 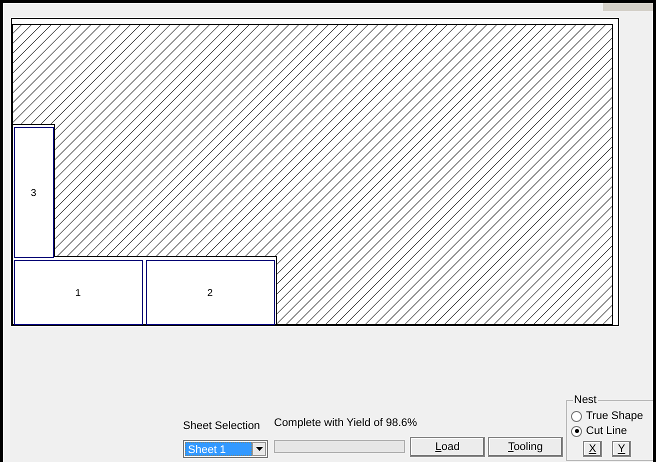 I want to click on title-grip, so click(x=628, y=7).